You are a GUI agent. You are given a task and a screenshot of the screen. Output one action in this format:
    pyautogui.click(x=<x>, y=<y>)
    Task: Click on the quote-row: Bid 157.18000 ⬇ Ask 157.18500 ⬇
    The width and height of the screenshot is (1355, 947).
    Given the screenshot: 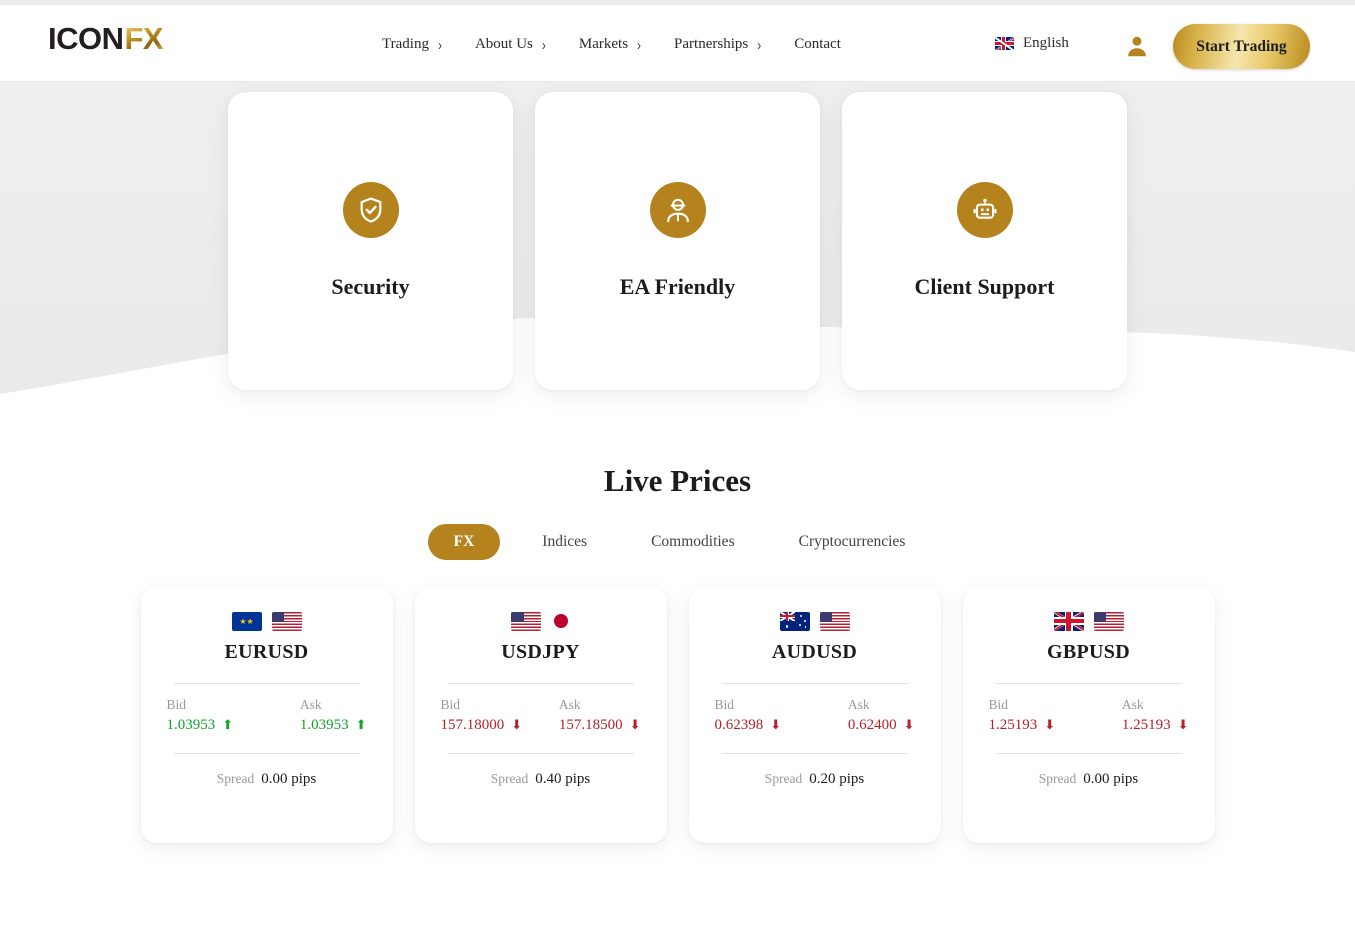 What is the action you would take?
    pyautogui.click(x=541, y=715)
    